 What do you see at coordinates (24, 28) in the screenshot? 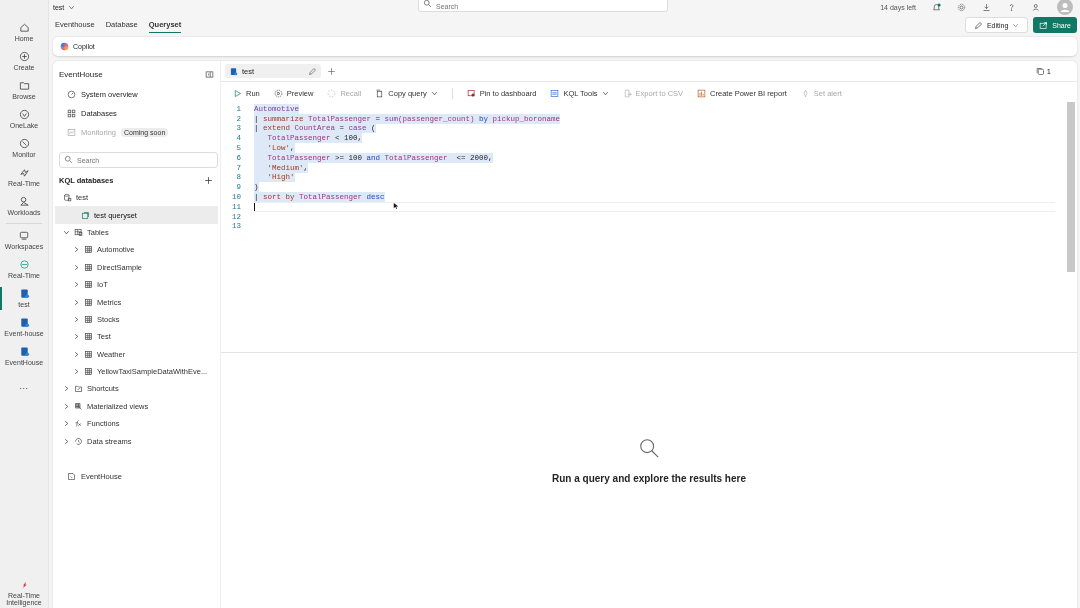
I see `home-icon` at bounding box center [24, 28].